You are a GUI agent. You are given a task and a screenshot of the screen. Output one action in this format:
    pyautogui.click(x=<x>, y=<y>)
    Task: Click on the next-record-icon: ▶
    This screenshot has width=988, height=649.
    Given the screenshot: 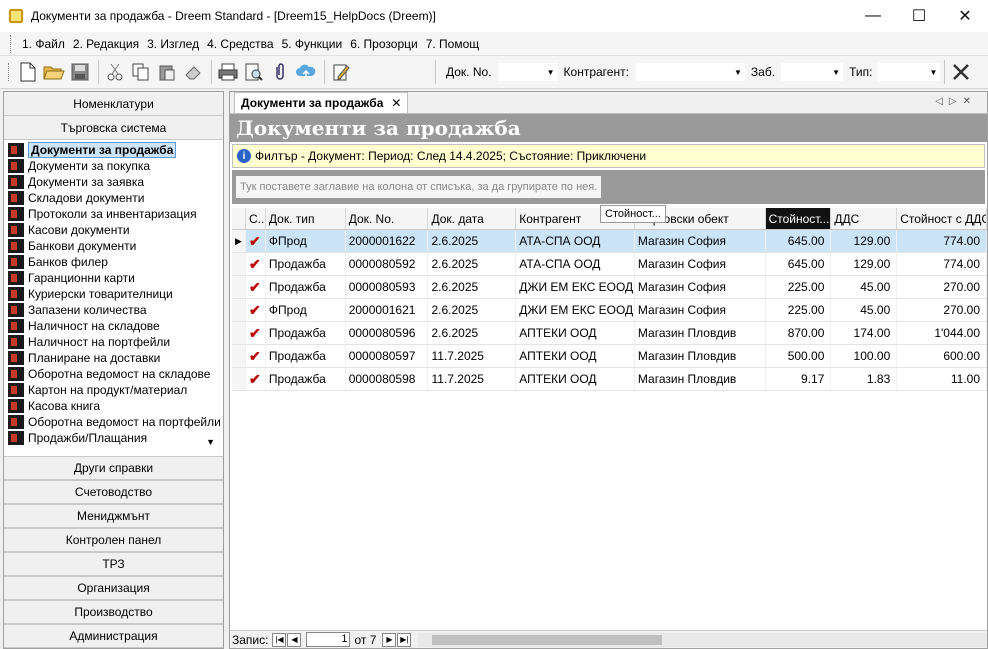 What is the action you would take?
    pyautogui.click(x=389, y=639)
    